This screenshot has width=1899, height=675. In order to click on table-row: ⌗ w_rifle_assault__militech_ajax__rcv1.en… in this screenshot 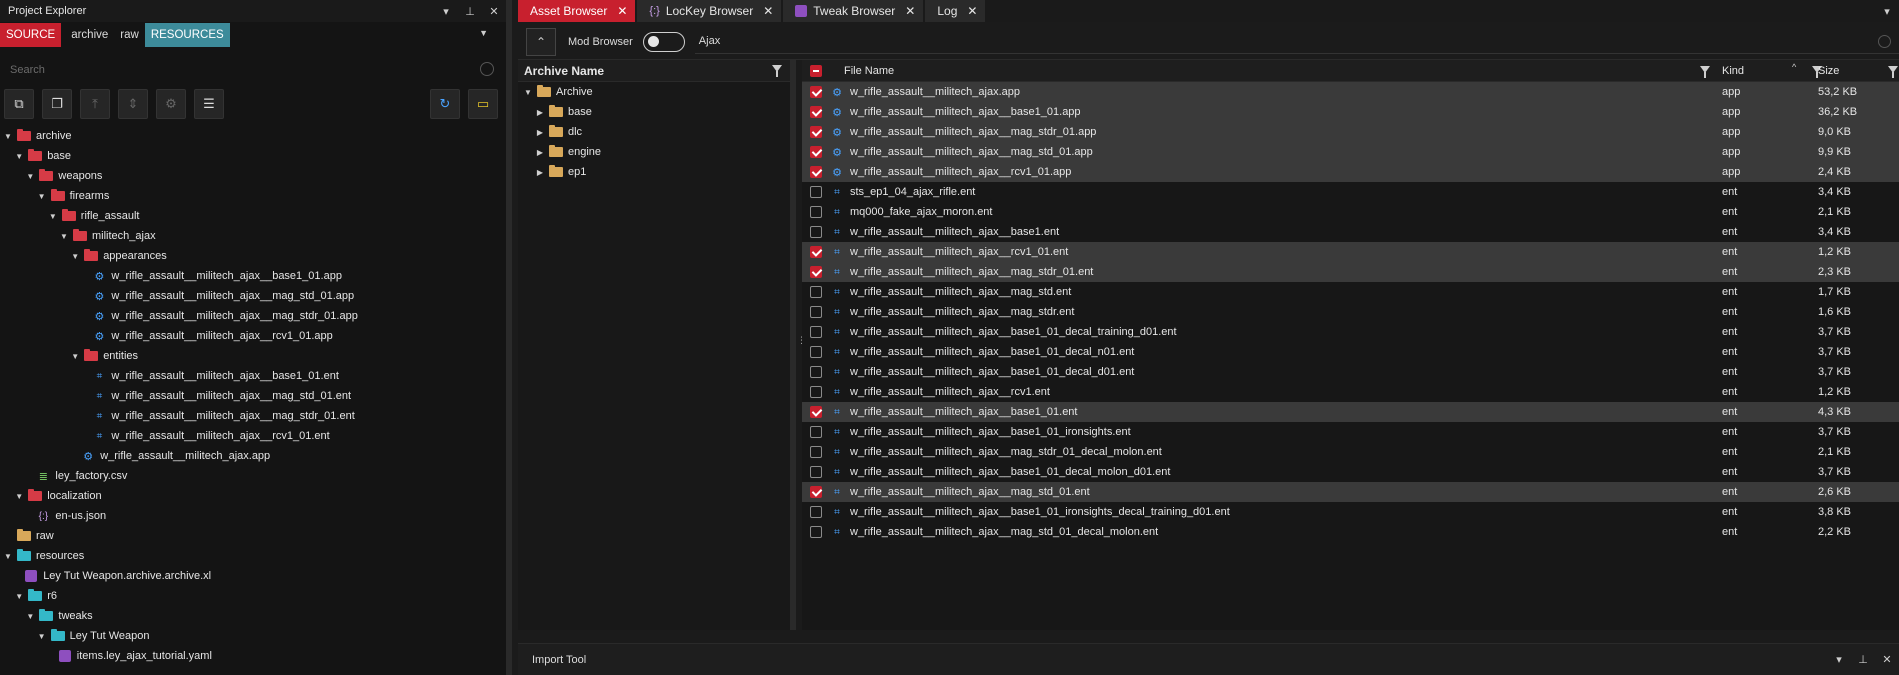, I will do `click(1350, 392)`.